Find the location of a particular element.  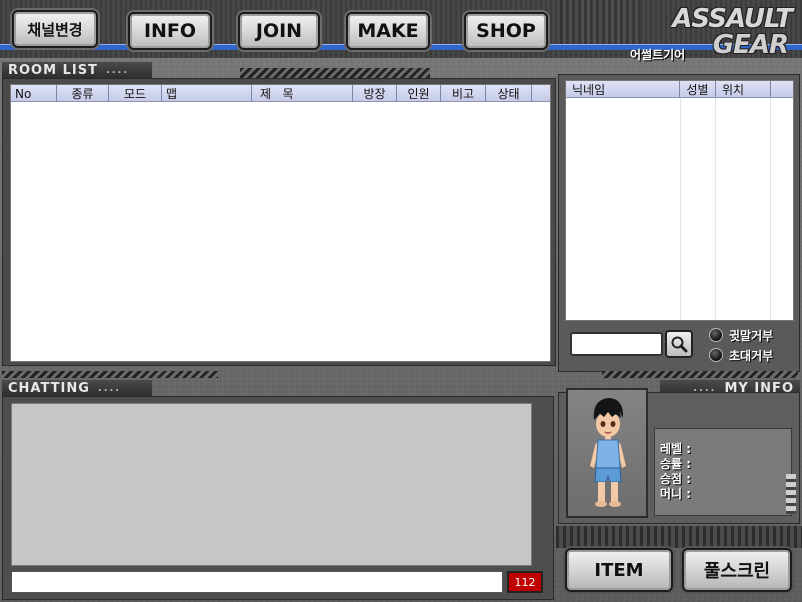

user-list-header-row: 닉네임 성별 위치 is located at coordinates (679, 89).